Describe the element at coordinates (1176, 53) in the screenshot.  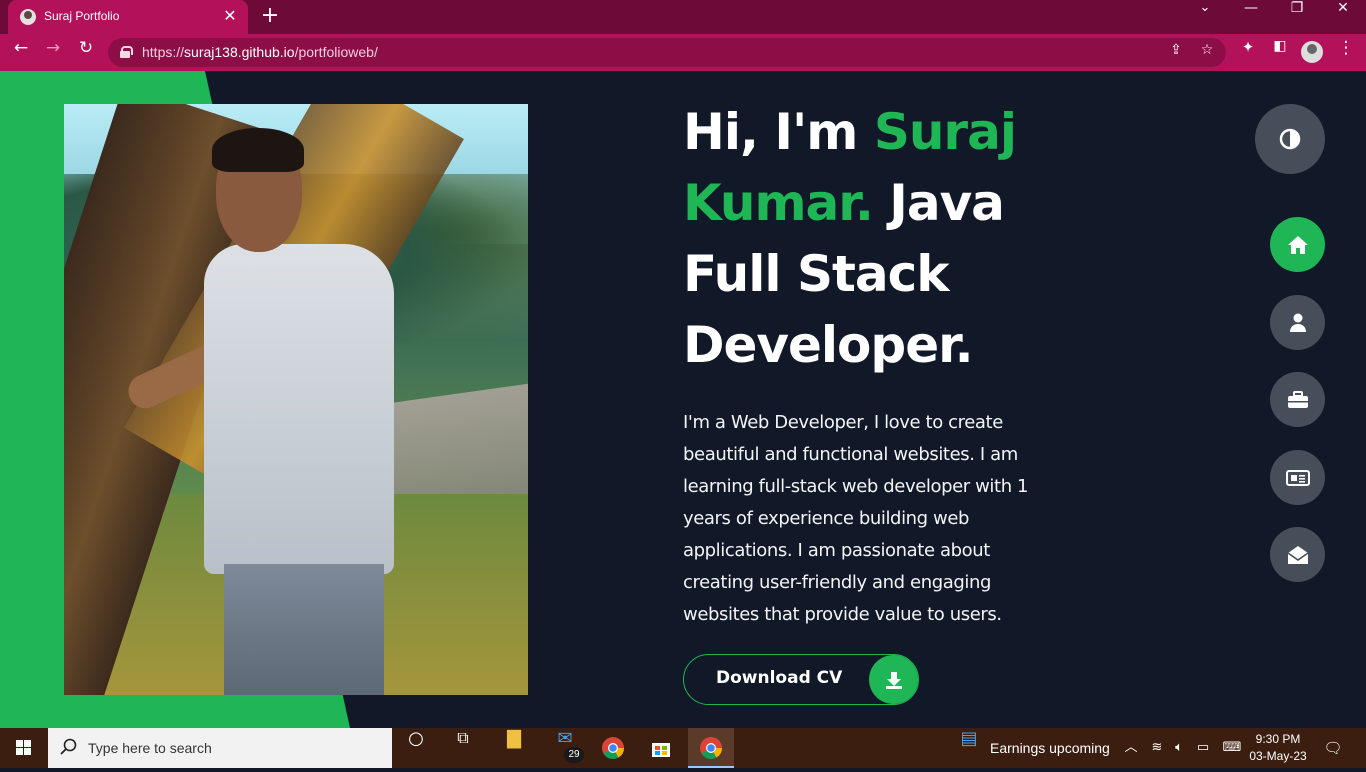
I see `share-icon: ⇪` at that location.